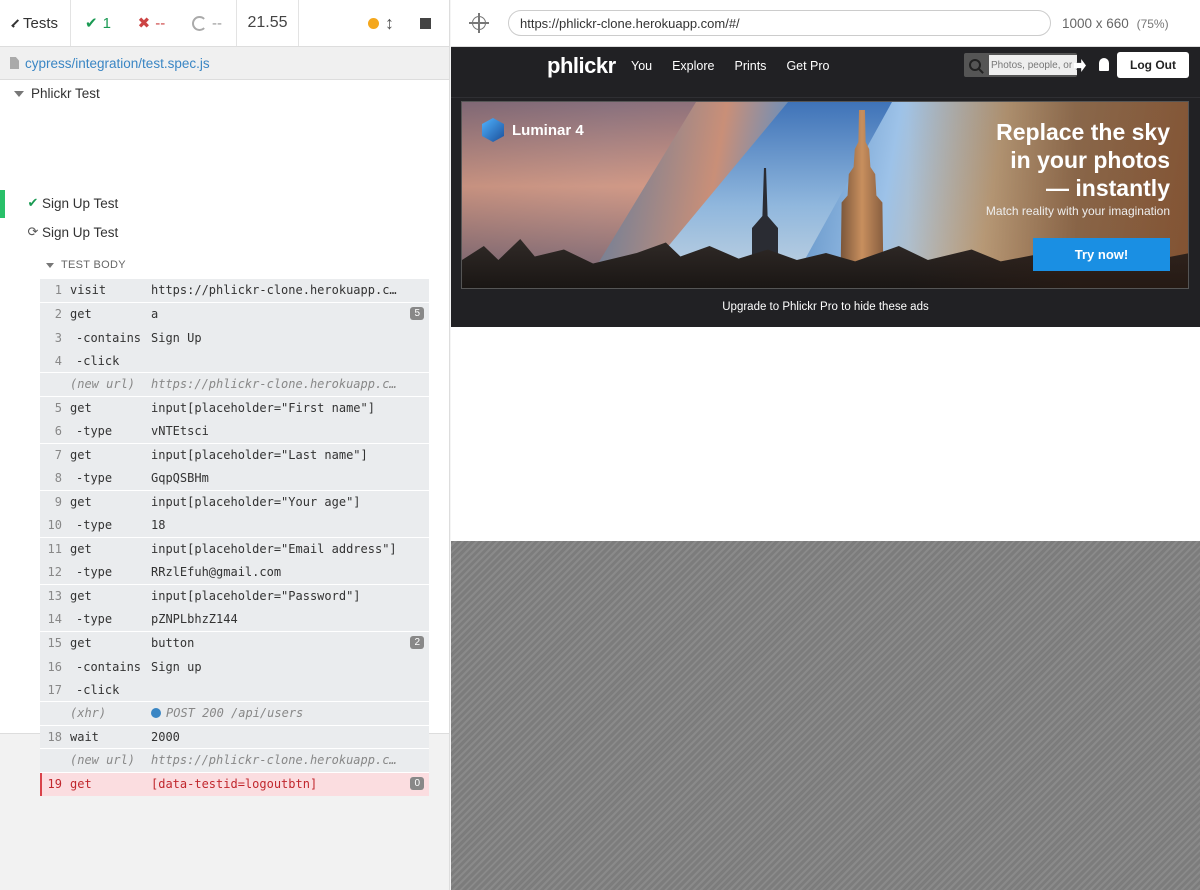 This screenshot has height=890, width=1200. I want to click on file-icon, so click(14, 63).